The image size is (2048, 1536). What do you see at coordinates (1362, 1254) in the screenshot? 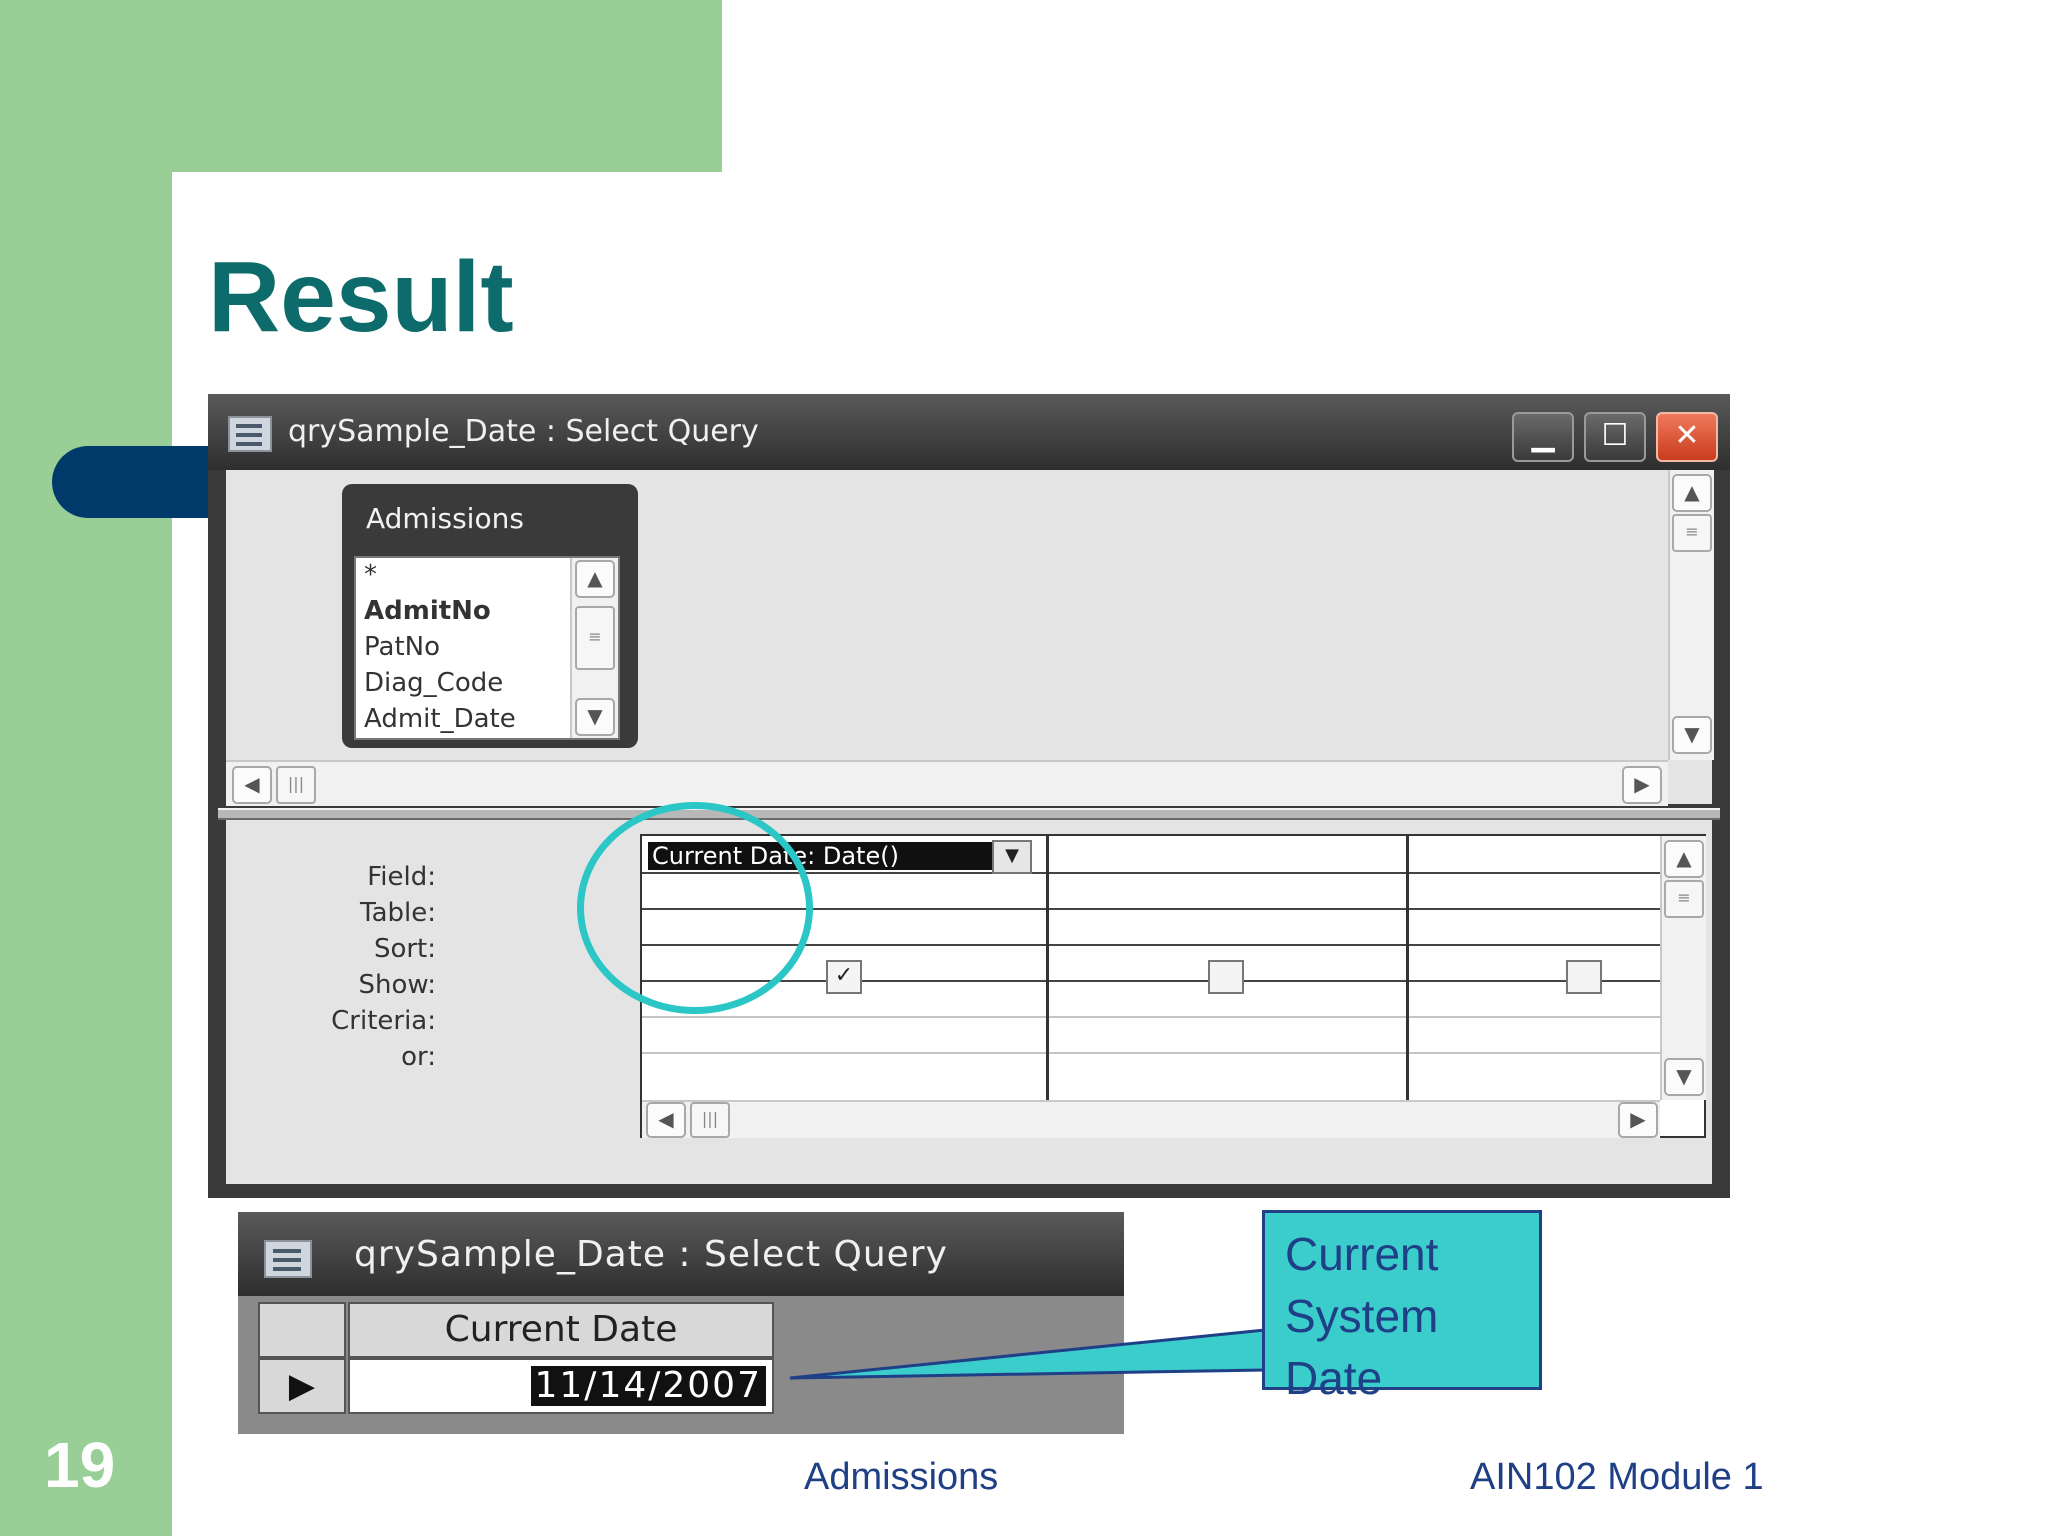
I see `callout-line: Current` at bounding box center [1362, 1254].